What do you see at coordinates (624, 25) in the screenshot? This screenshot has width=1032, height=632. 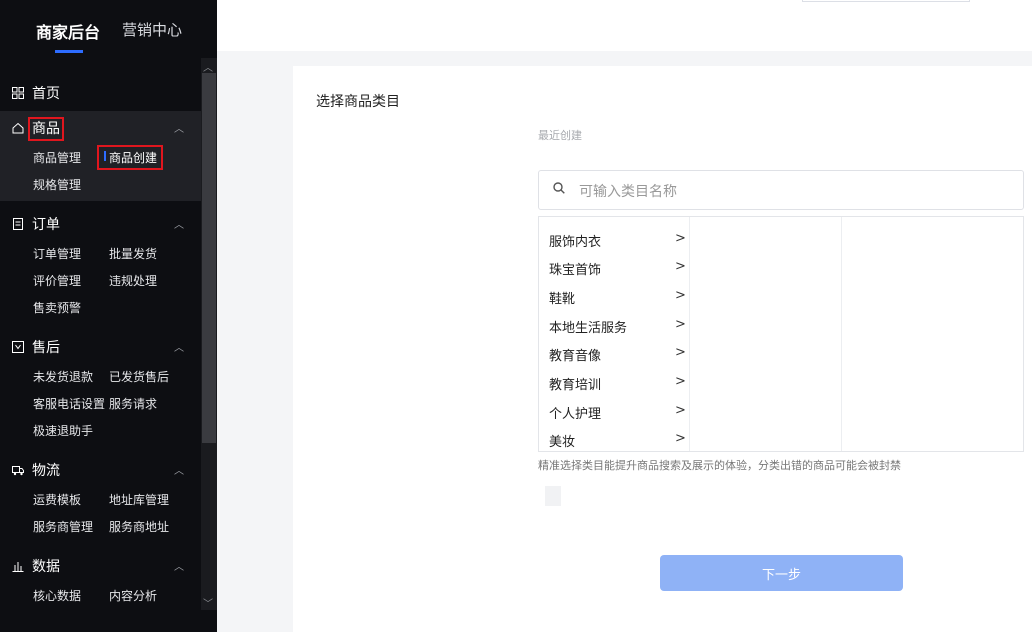 I see `main-header` at bounding box center [624, 25].